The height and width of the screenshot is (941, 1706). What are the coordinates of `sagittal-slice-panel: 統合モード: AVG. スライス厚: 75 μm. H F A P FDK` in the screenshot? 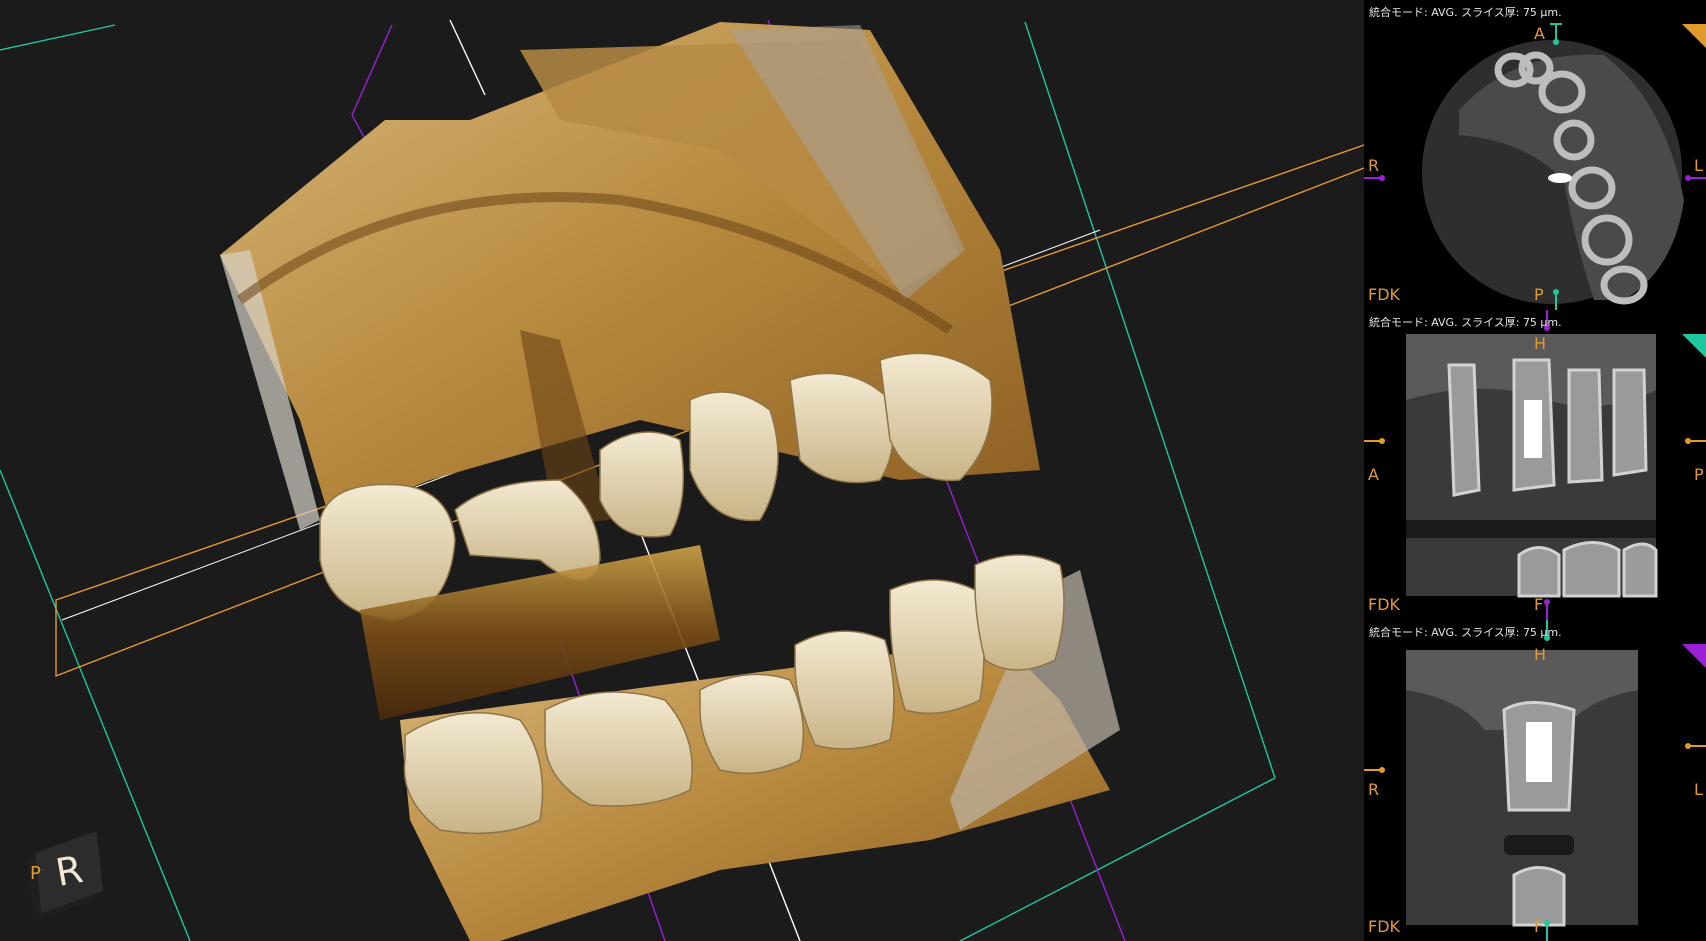 It's located at (1535, 465).